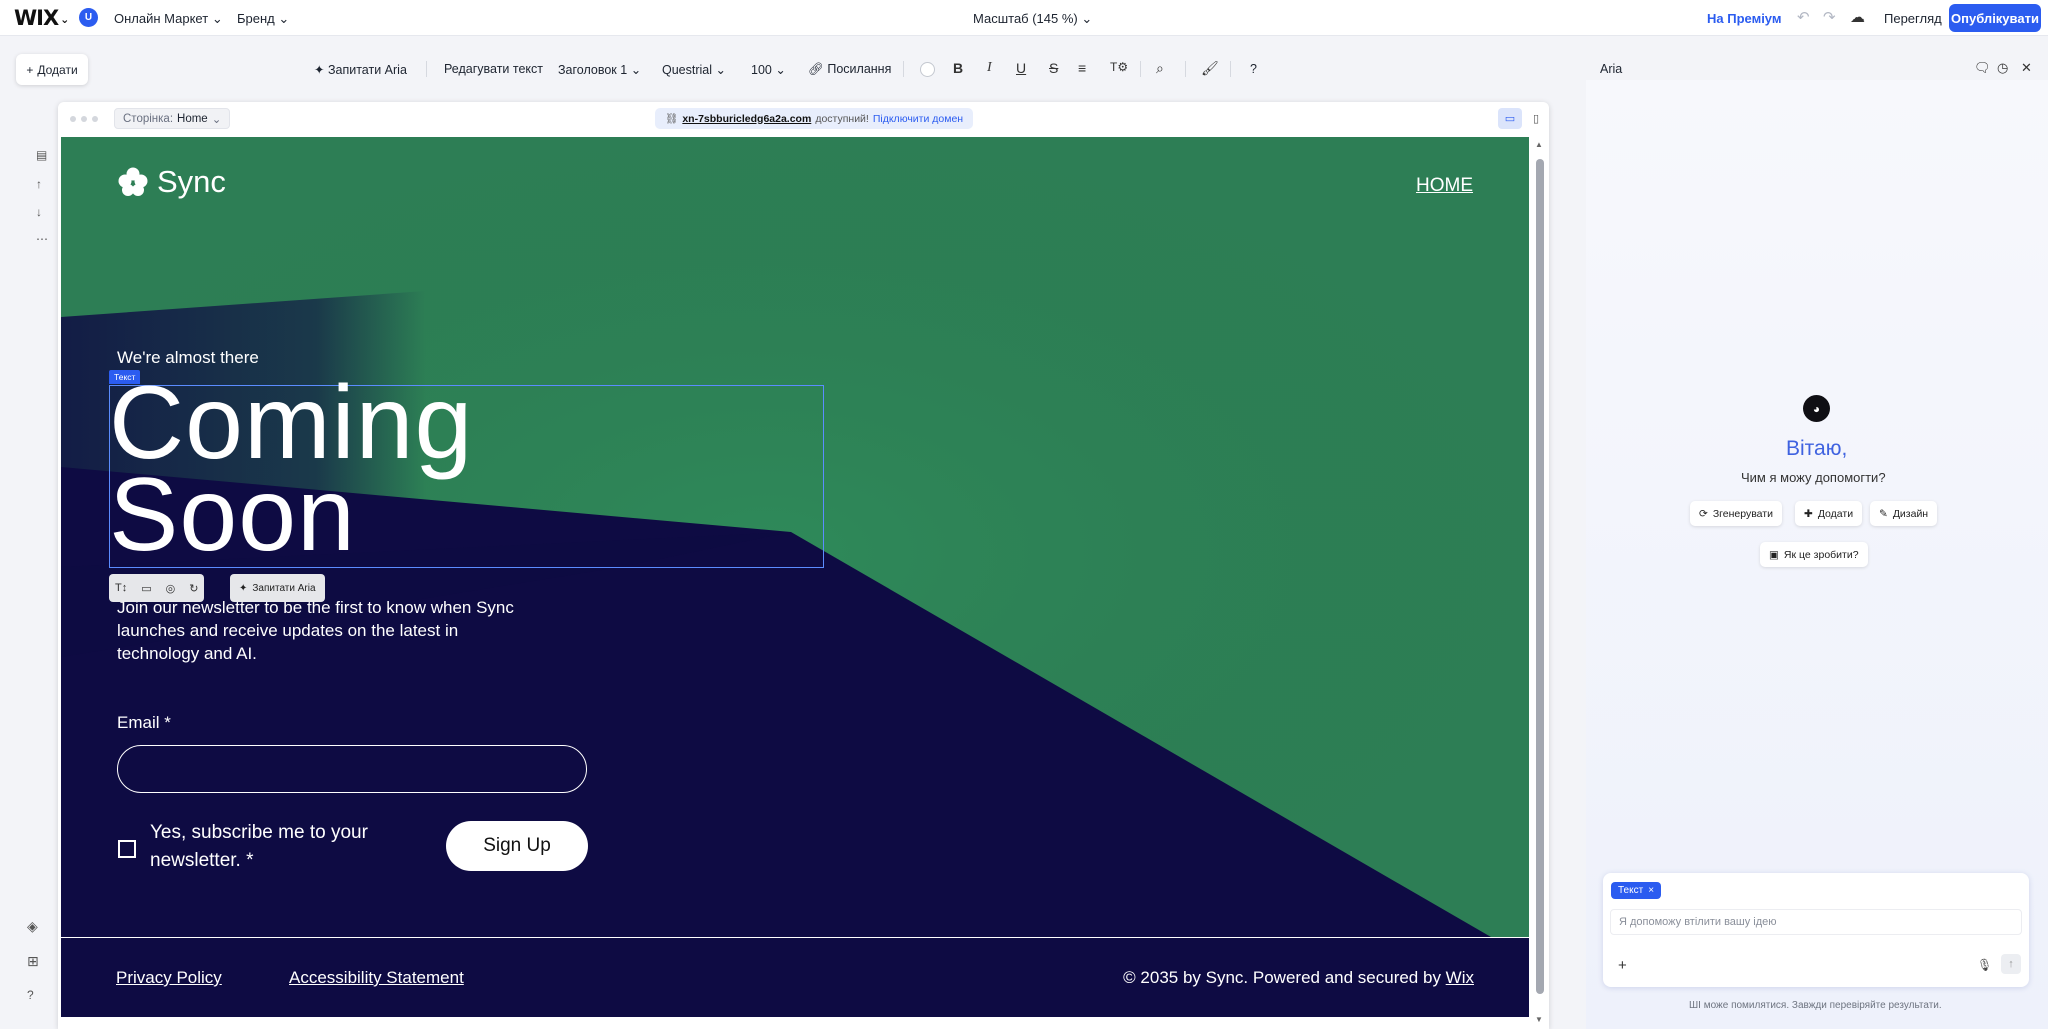 The image size is (2048, 1029). I want to click on layers-icon: ◈, so click(32, 926).